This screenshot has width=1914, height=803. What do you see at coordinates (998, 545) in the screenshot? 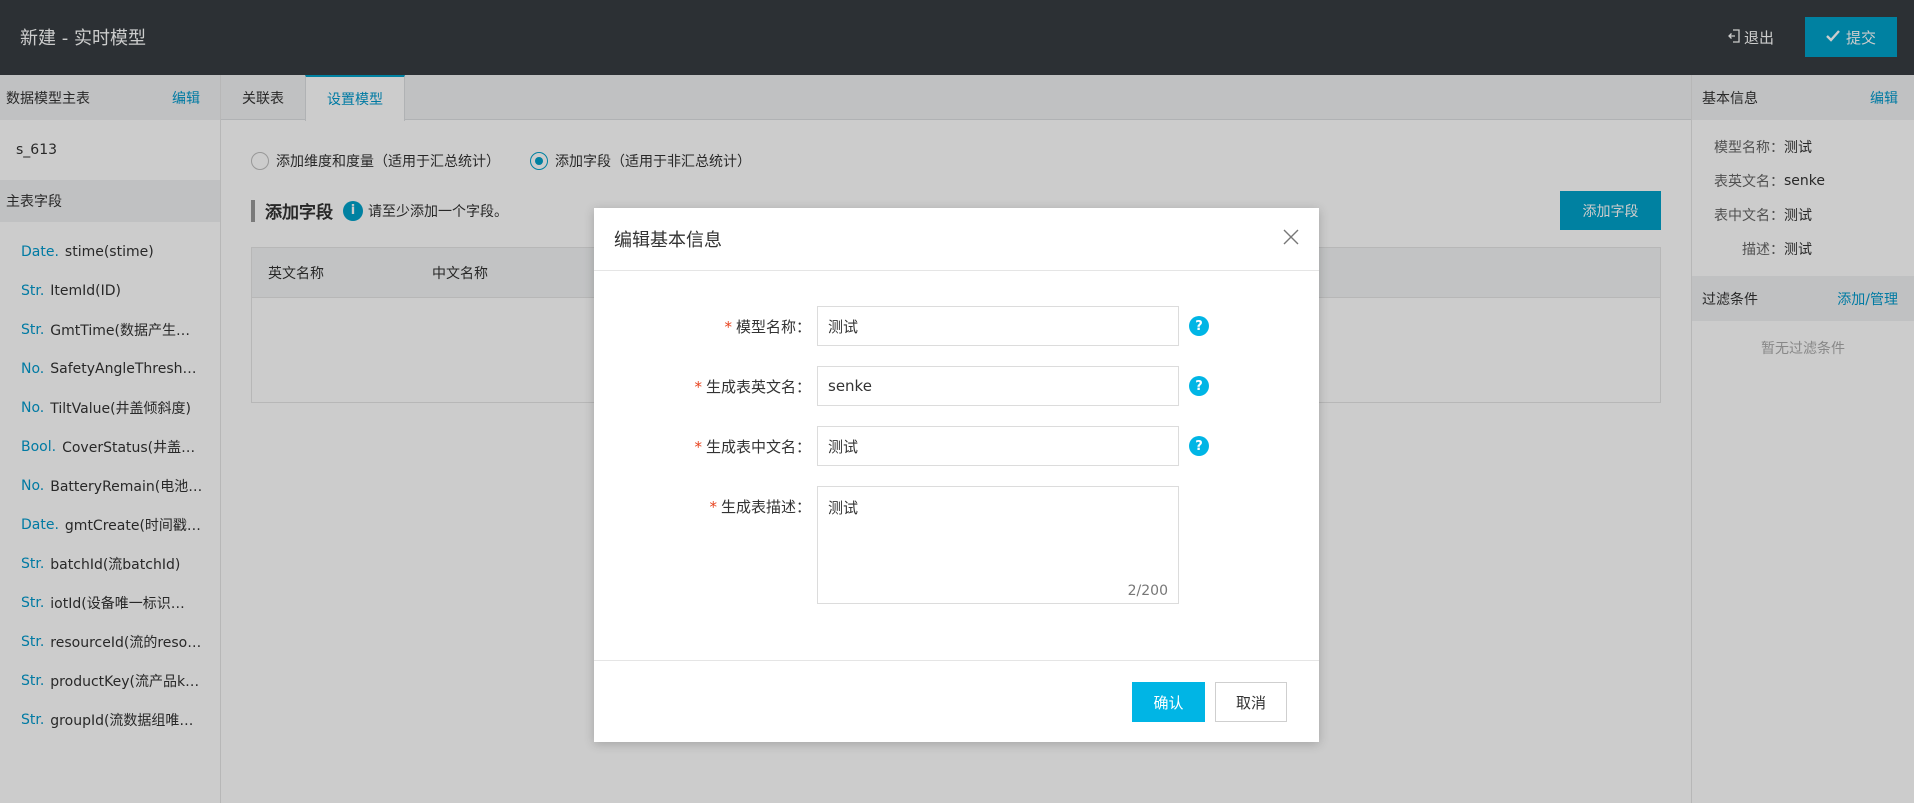
I see `description-textarea: 测试 2/200` at bounding box center [998, 545].